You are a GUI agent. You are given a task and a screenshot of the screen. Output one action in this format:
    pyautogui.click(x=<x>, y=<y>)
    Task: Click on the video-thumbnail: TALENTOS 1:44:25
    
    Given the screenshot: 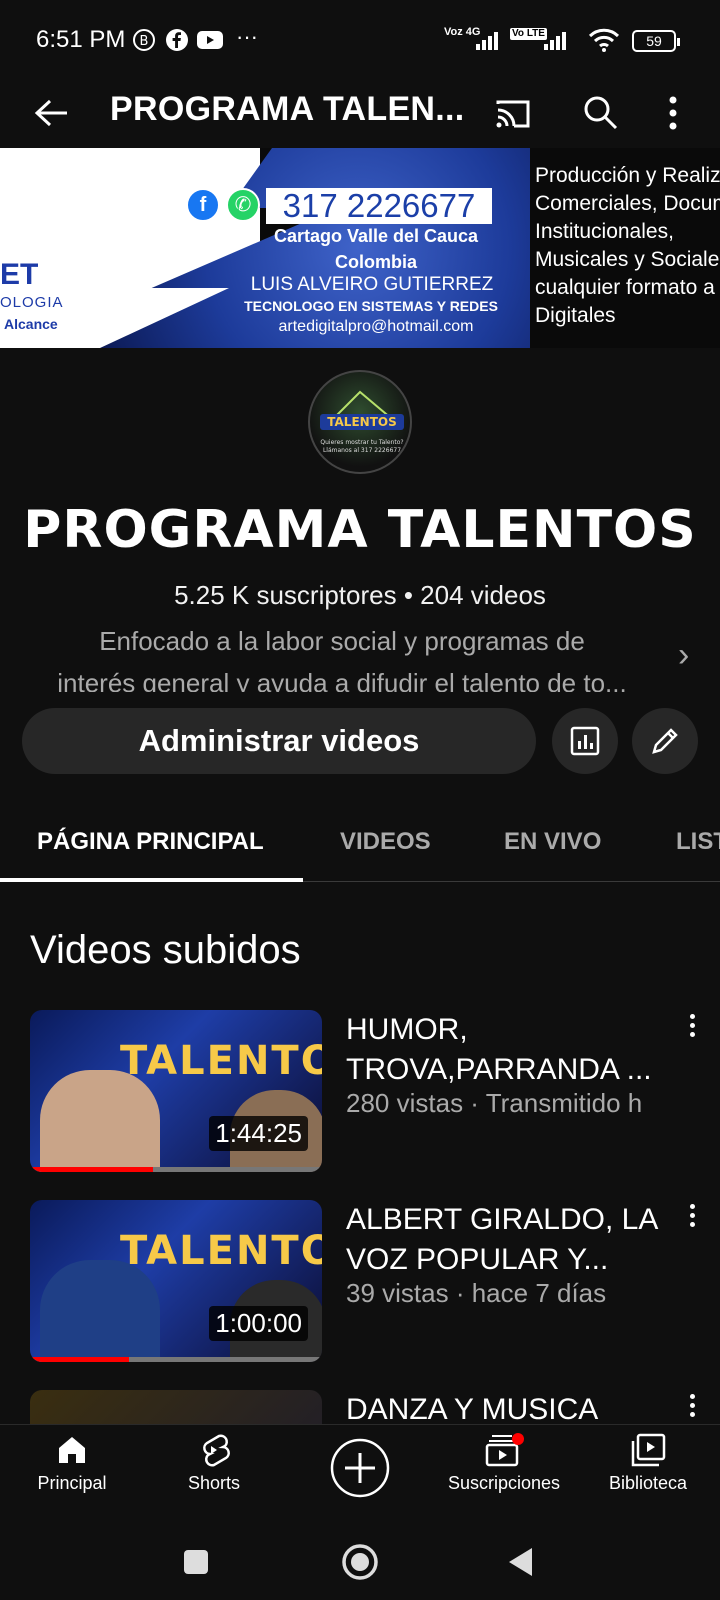 What is the action you would take?
    pyautogui.click(x=176, y=1091)
    